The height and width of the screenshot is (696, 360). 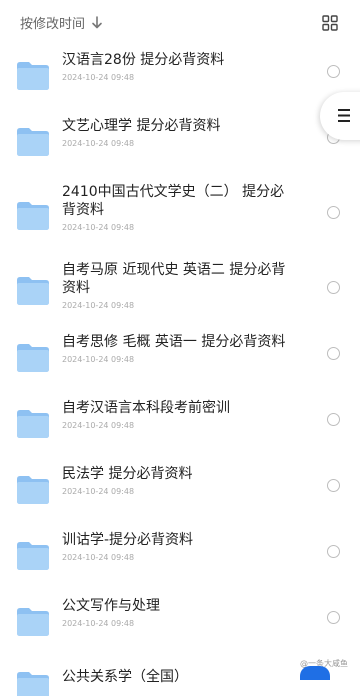 I want to click on file-row: 2410中国古代文学史（二） 提分必背资料 2024-10-24 09:48, so click(x=180, y=215).